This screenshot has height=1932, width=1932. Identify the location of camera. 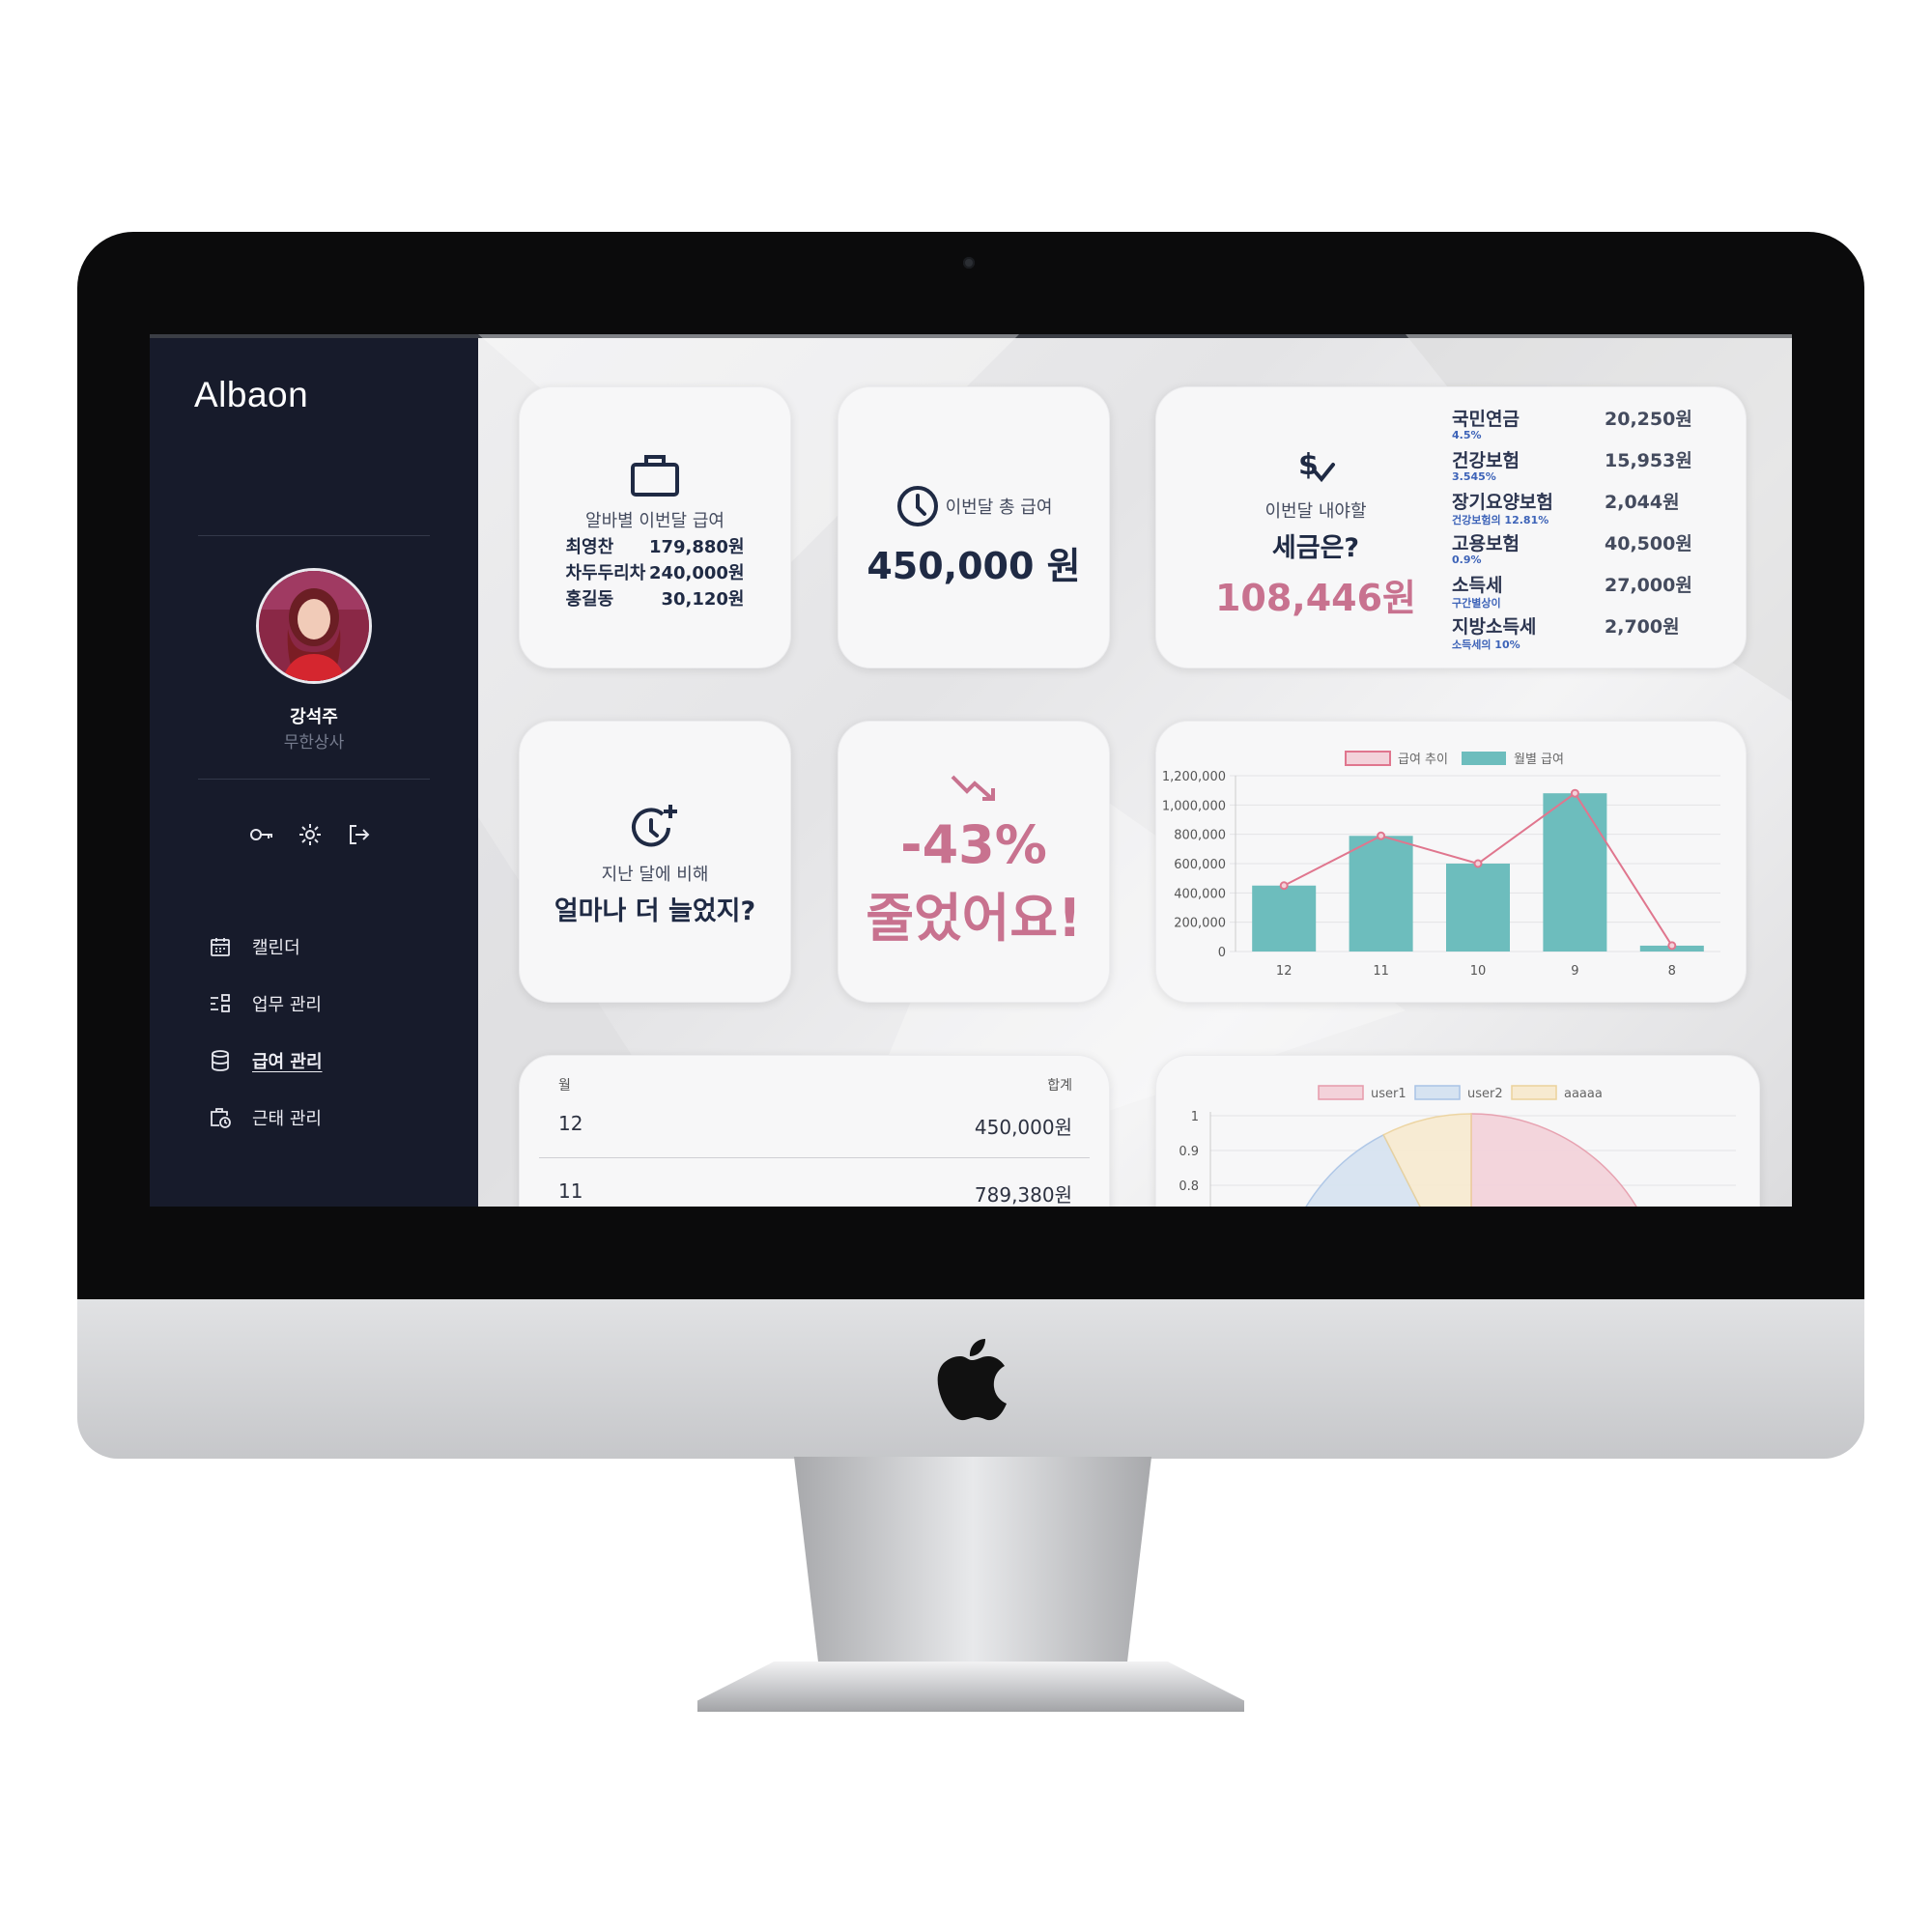
(969, 263).